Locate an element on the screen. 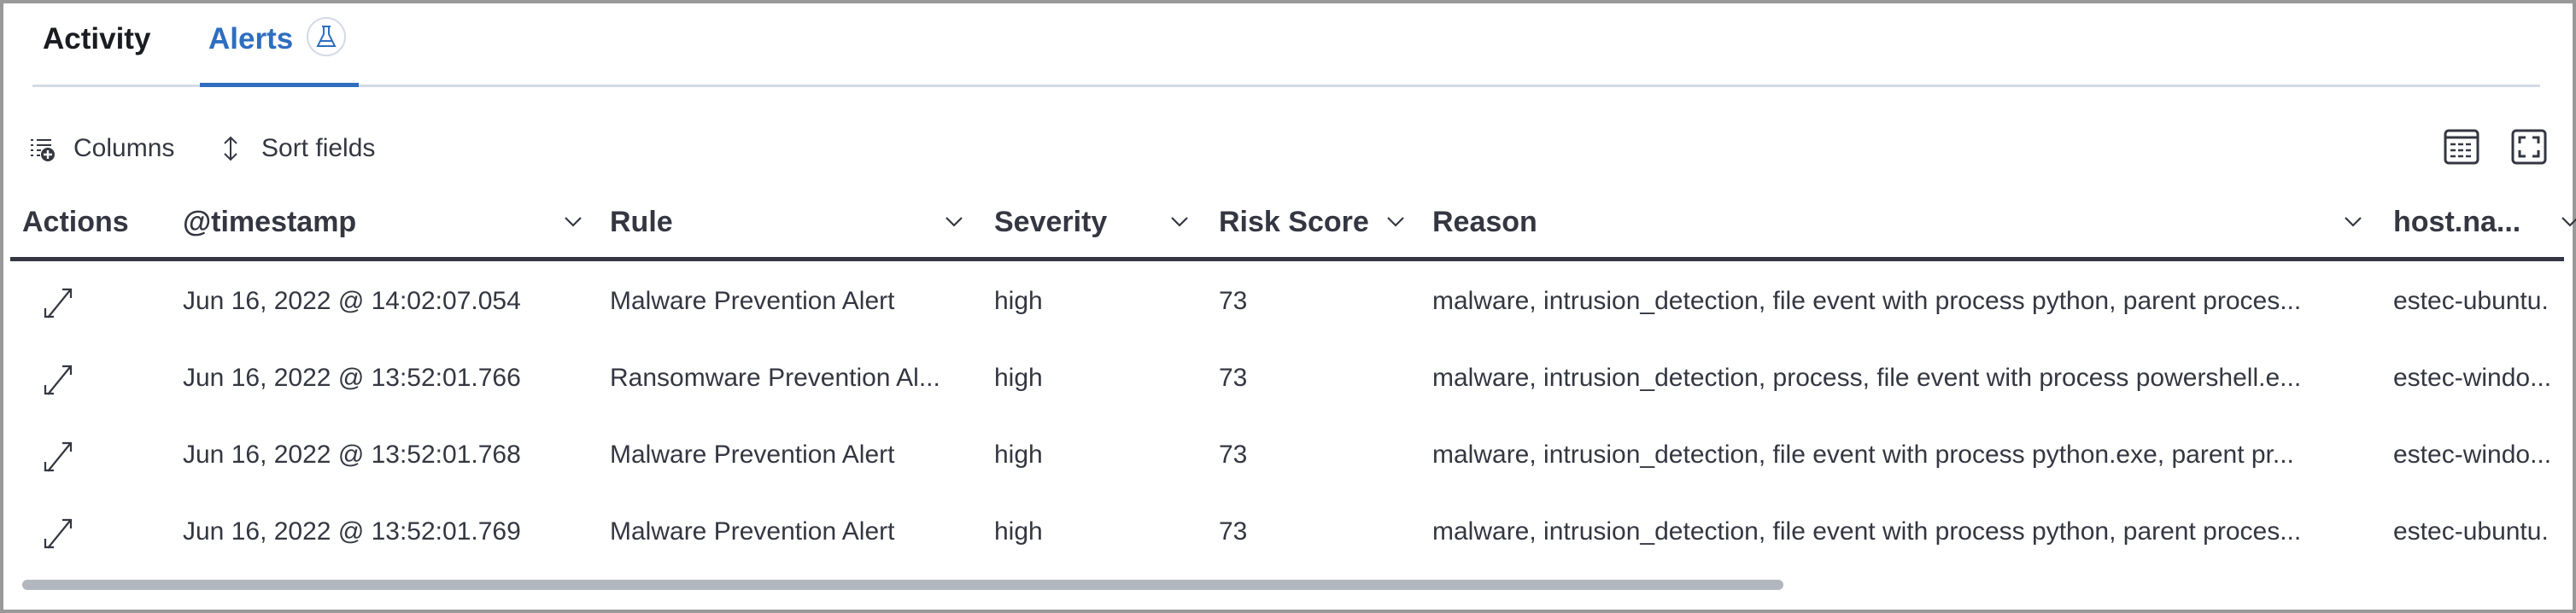 The height and width of the screenshot is (613, 2576). sort-fields-label: Sort fields is located at coordinates (318, 148).